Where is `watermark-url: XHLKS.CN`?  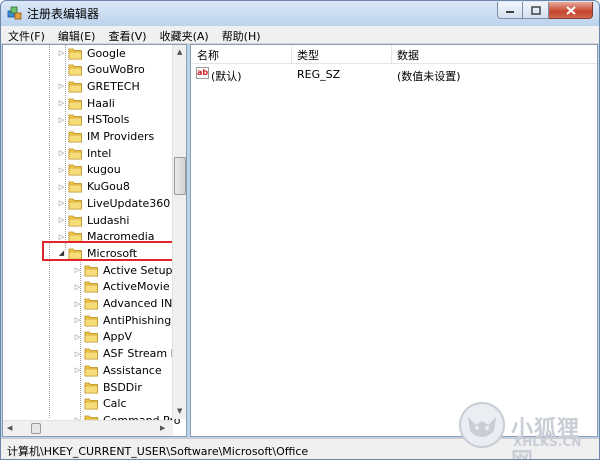 watermark-url: XHLKS.CN is located at coordinates (547, 442).